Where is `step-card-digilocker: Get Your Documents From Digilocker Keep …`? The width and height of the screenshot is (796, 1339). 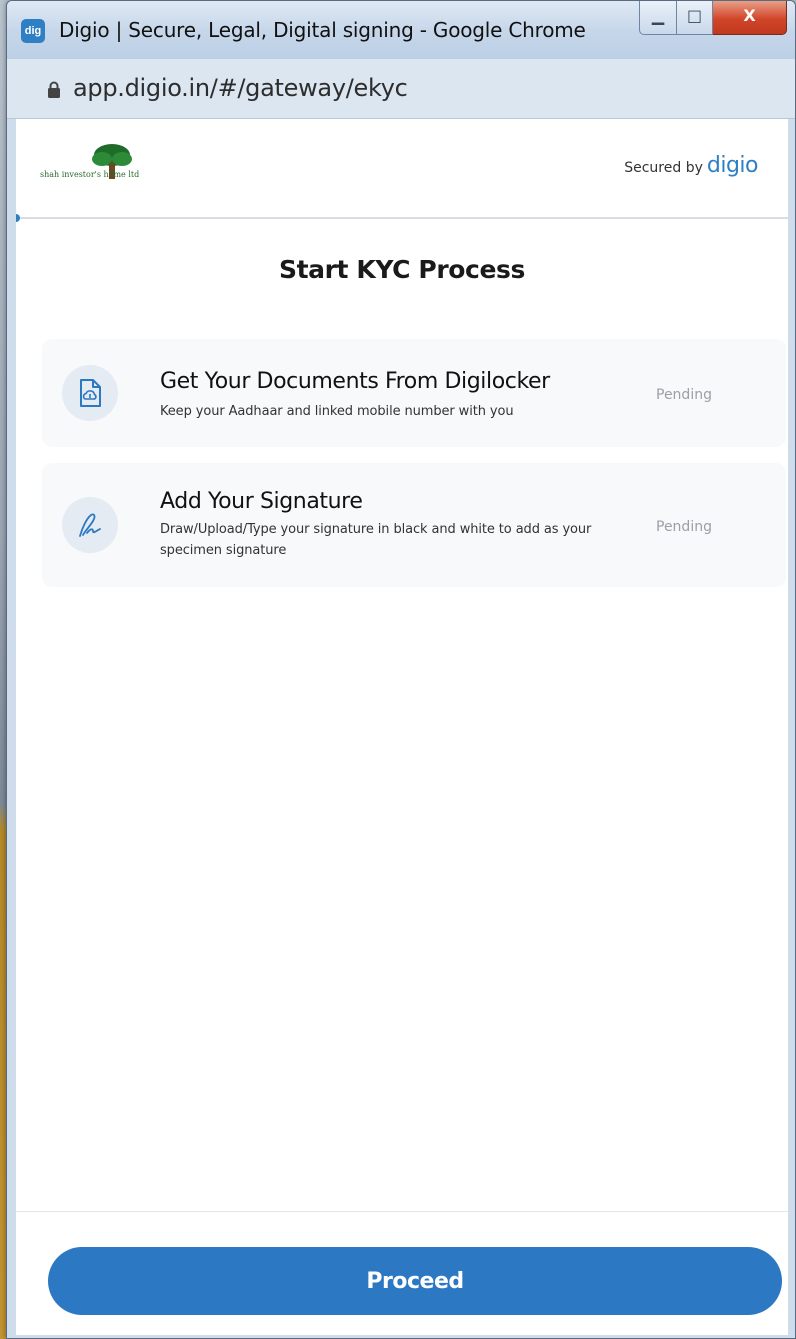
step-card-digilocker: Get Your Documents From Digilocker Keep … is located at coordinates (414, 393).